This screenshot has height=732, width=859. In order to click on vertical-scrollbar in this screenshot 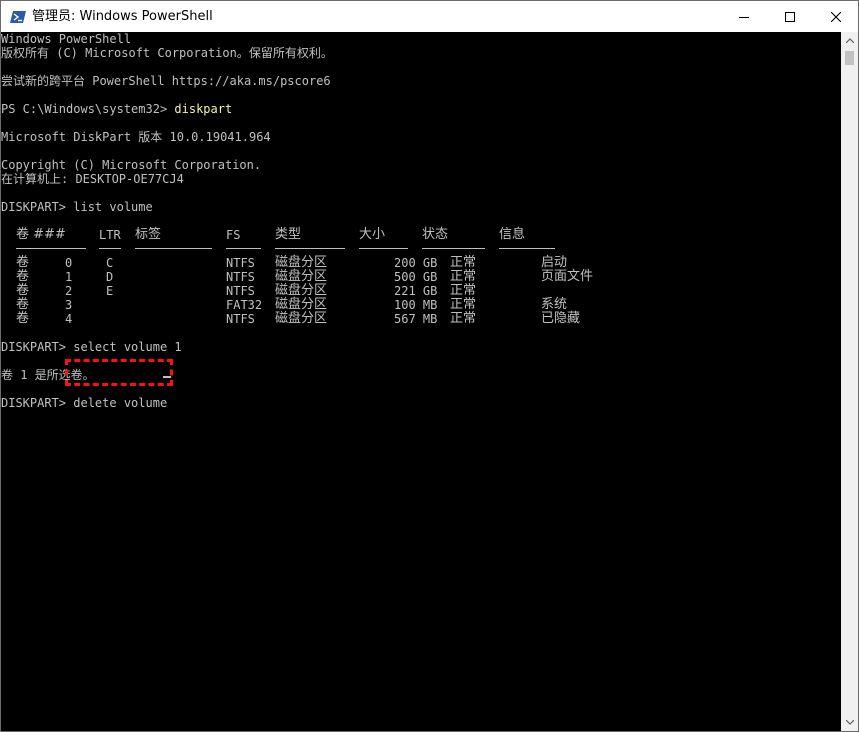, I will do `click(849, 381)`.